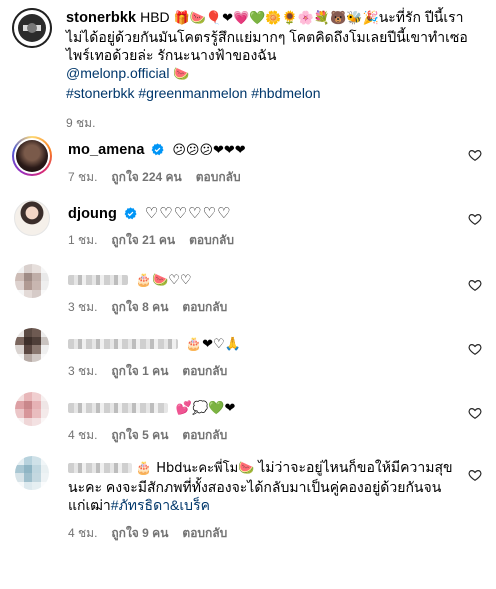 This screenshot has width=496, height=589. Describe the element at coordinates (139, 533) in the screenshot. I see `comment-likes: ถูกใจ 9 คน` at that location.